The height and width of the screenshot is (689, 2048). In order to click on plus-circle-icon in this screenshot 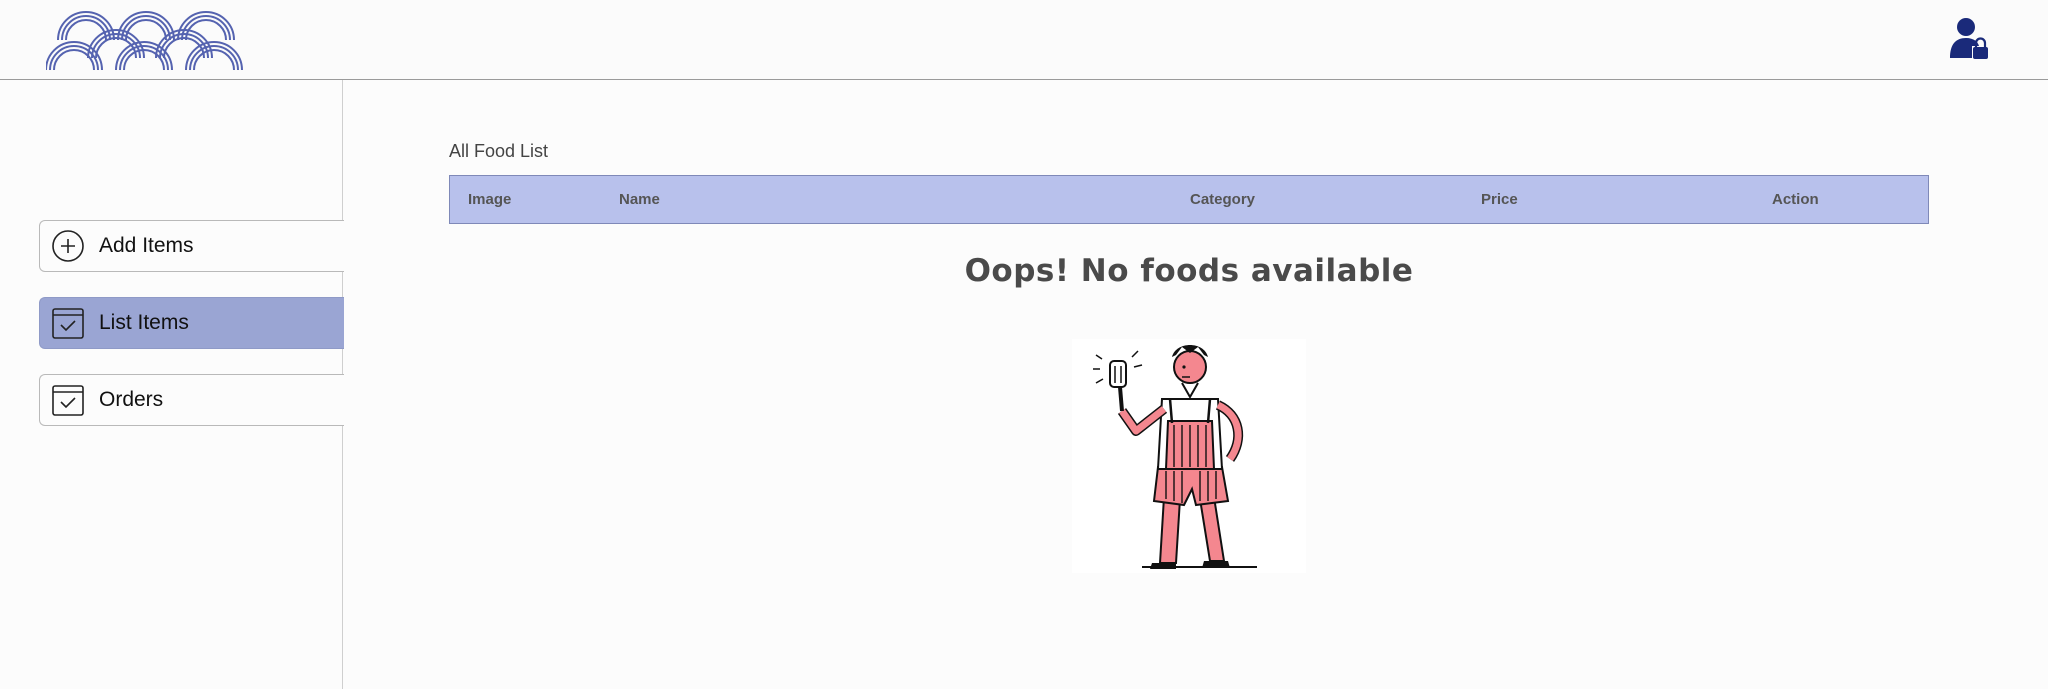, I will do `click(68, 246)`.